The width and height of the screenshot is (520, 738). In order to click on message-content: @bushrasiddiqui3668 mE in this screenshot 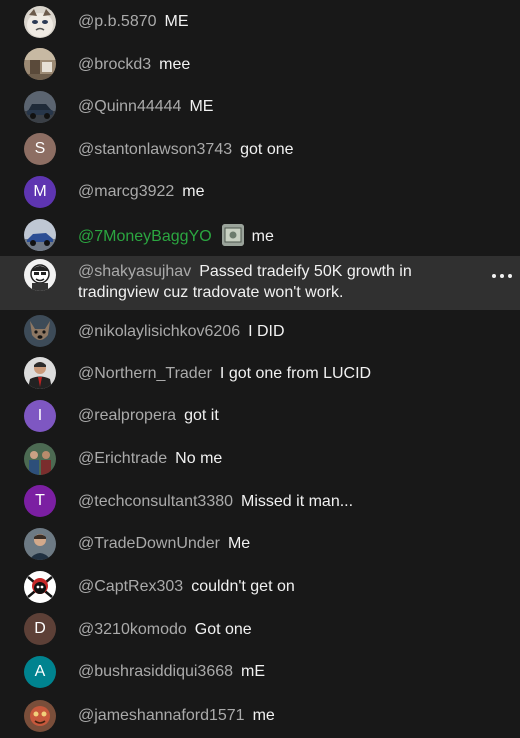, I will do `click(281, 671)`.